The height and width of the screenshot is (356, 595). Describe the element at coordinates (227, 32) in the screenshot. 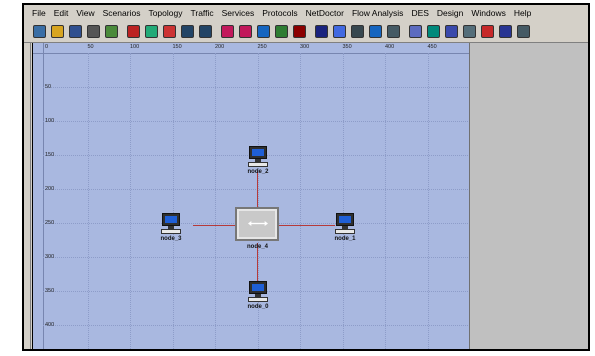

I see `traffic-import-icon` at that location.